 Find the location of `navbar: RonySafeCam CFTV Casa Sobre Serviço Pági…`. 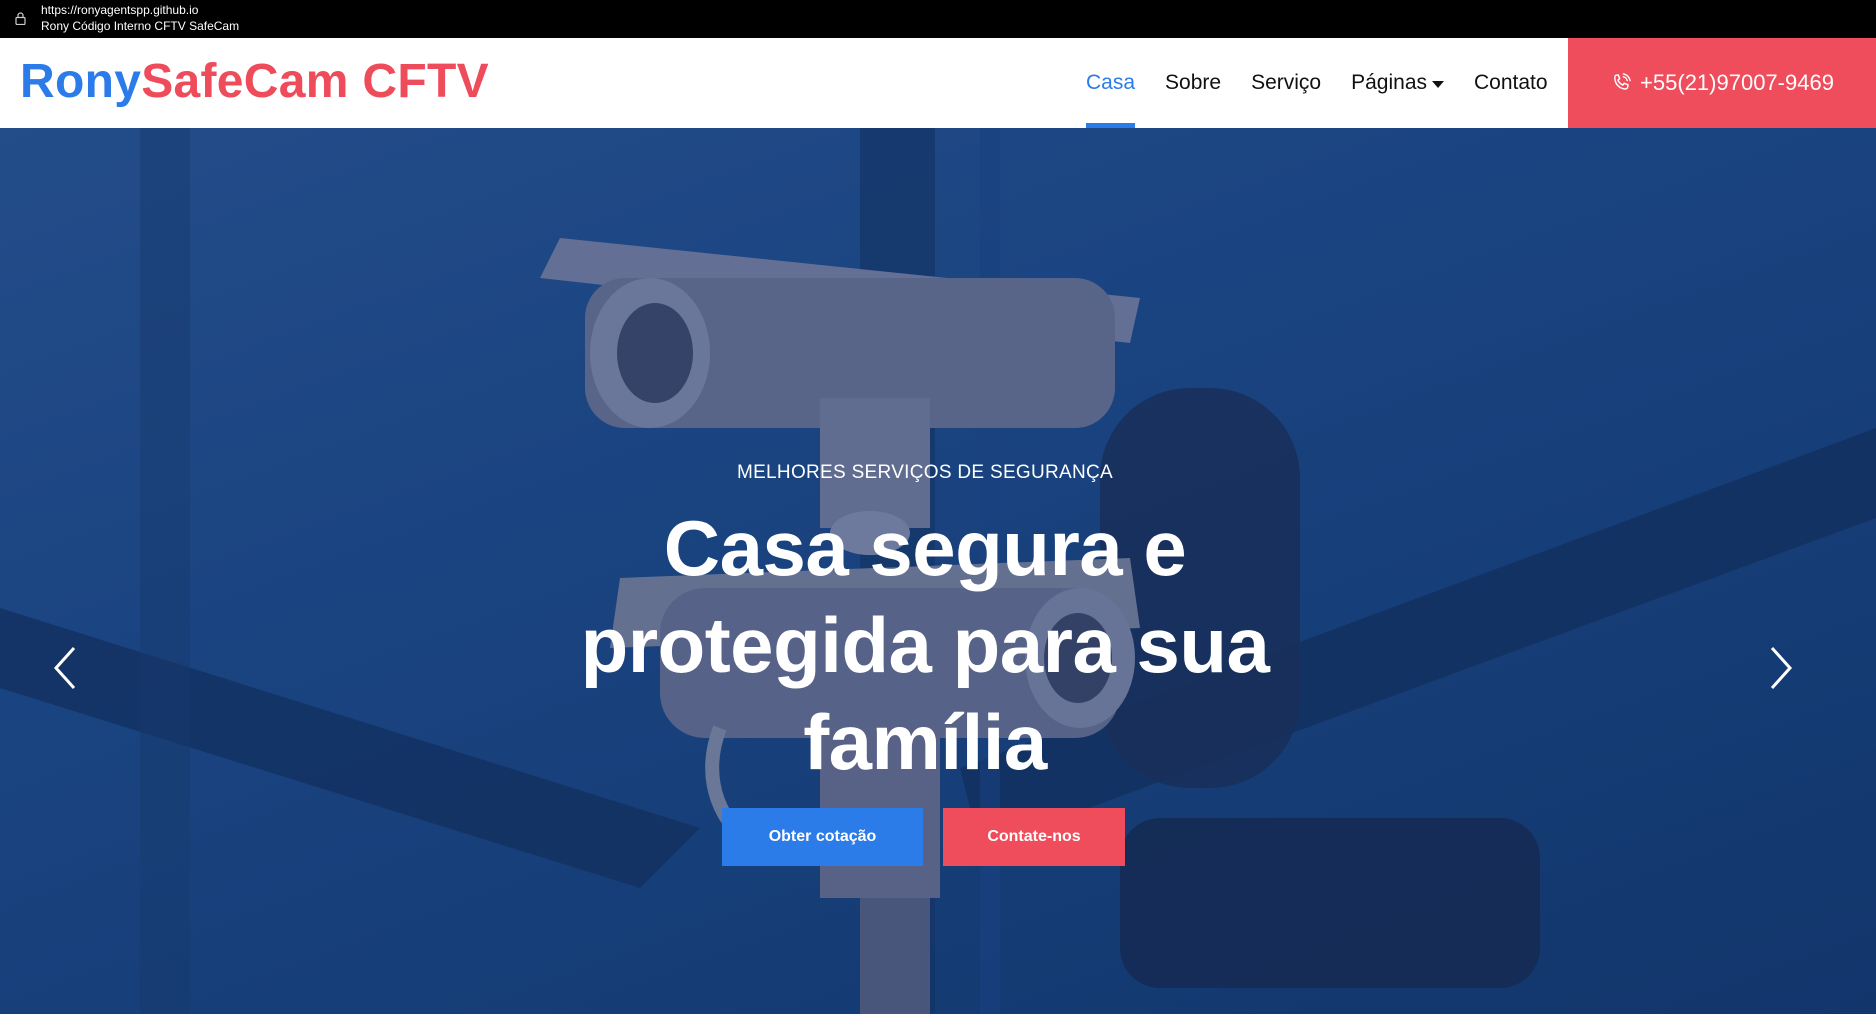

navbar: RonySafeCam CFTV Casa Sobre Serviço Pági… is located at coordinates (938, 83).